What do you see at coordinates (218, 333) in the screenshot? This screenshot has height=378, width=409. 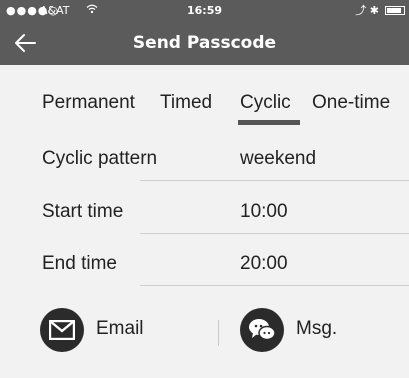 I see `actions-divider` at bounding box center [218, 333].